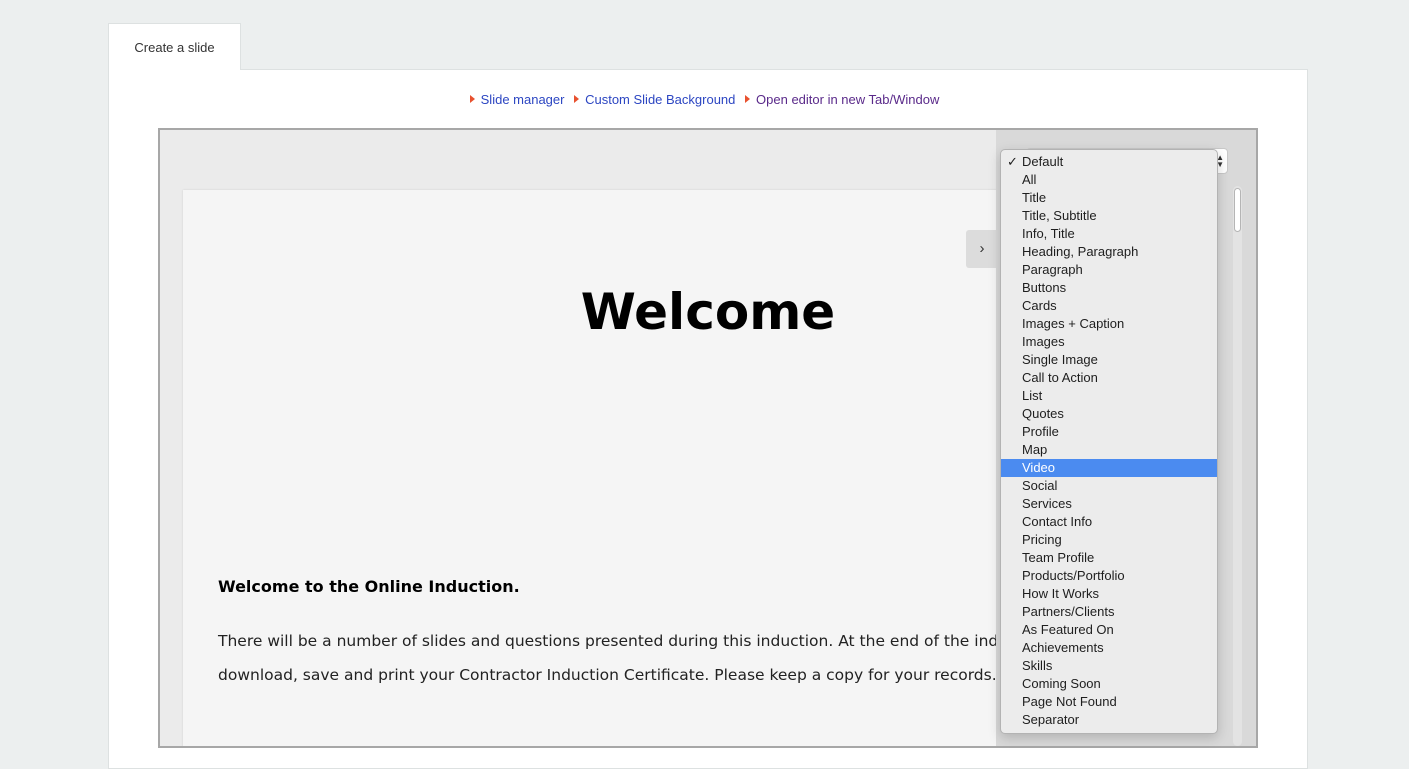 This screenshot has width=1409, height=769. I want to click on layout-option-label: Quotes, so click(1043, 413).